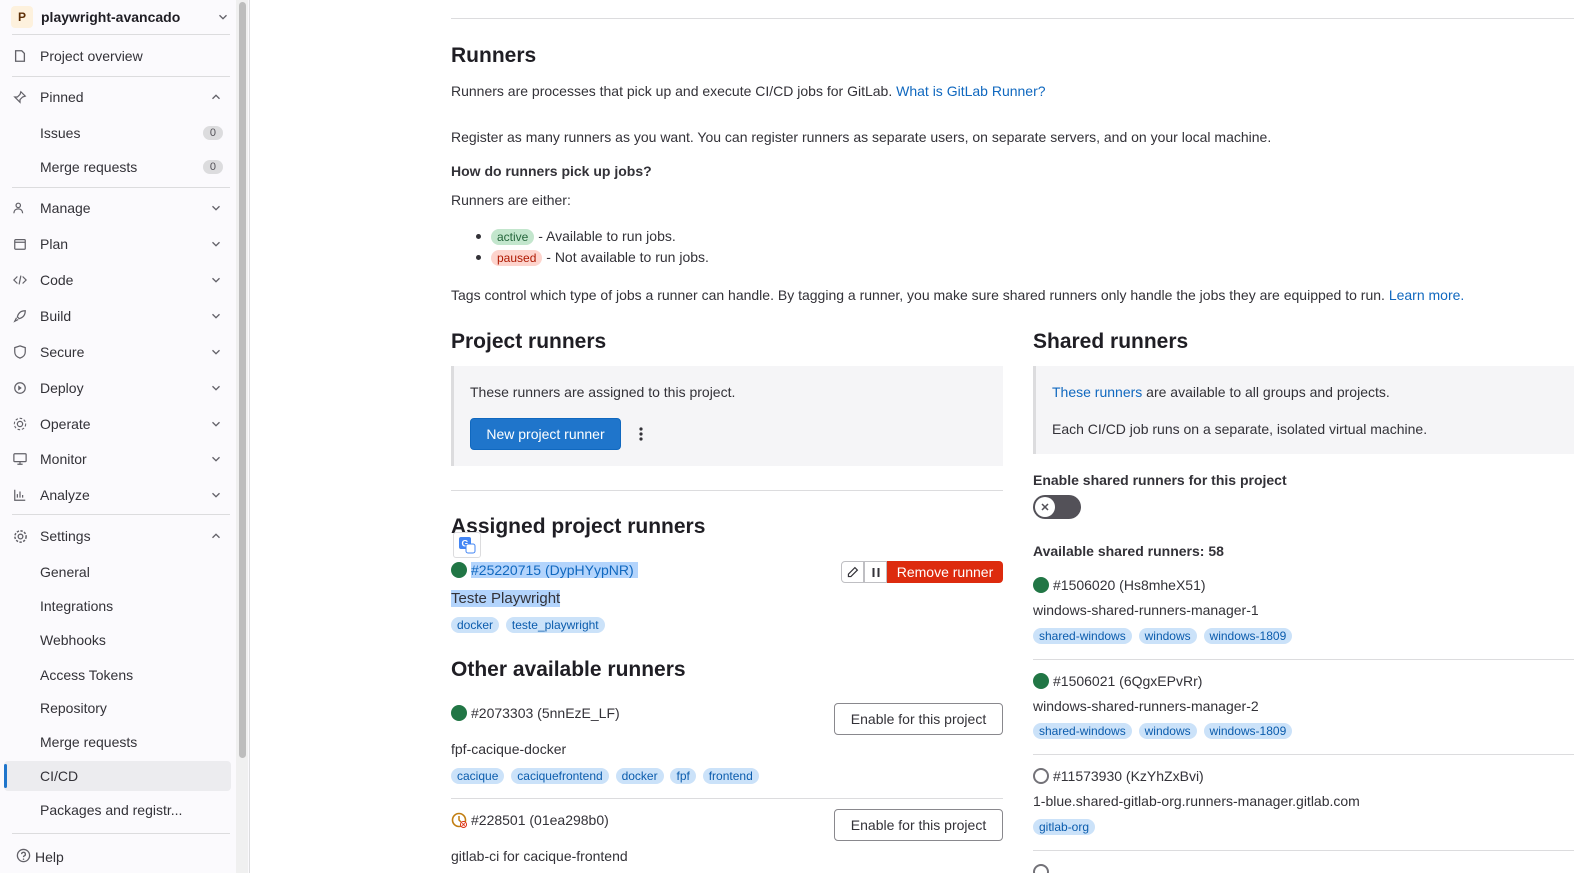 Image resolution: width=1574 pixels, height=873 pixels. I want to click on active-text: - Available to run jobs., so click(607, 236).